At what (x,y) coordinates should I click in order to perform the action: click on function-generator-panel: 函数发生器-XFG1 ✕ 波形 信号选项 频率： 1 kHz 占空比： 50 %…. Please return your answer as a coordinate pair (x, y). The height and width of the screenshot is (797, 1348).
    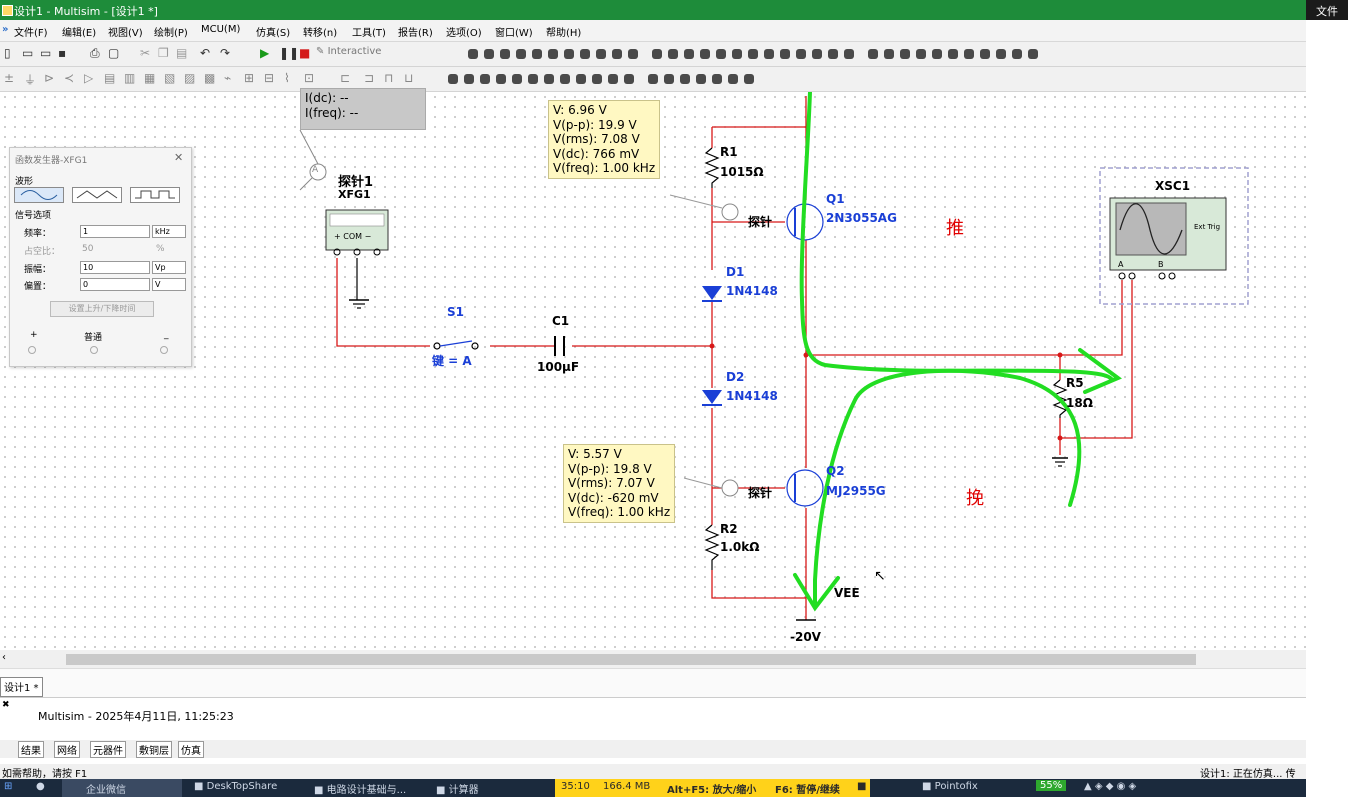
    Looking at the image, I should click on (100, 257).